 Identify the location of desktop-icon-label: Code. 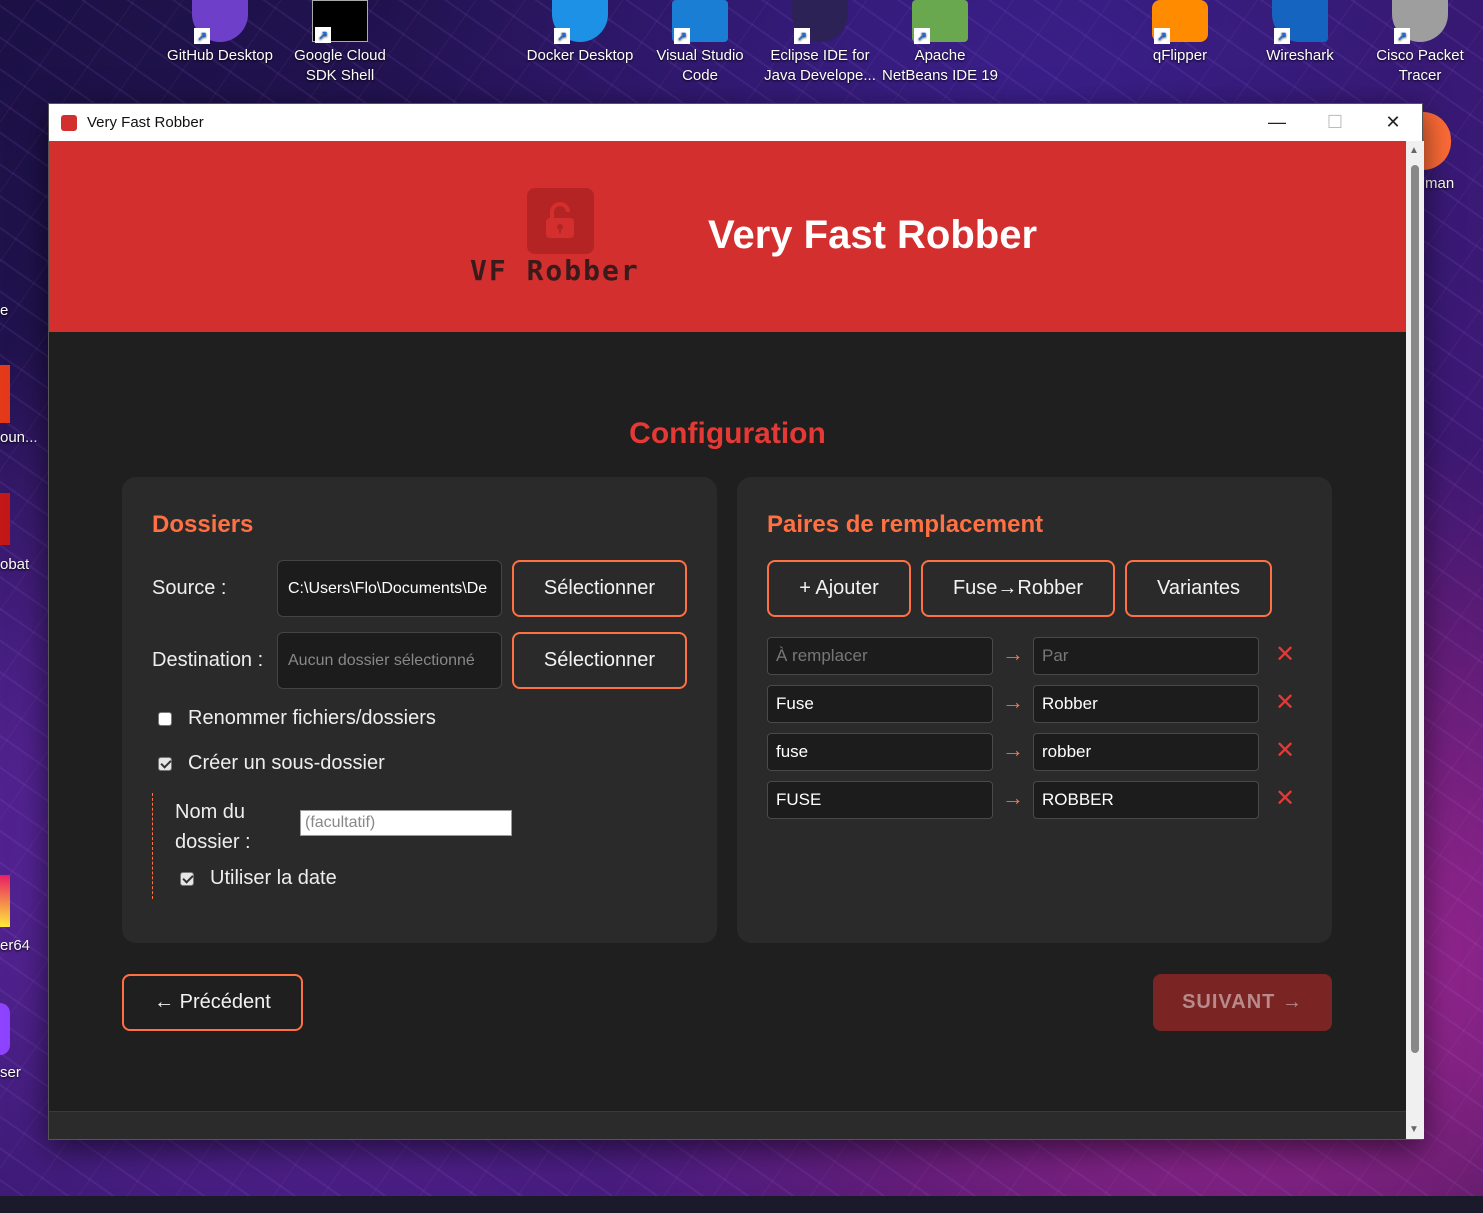
(700, 75).